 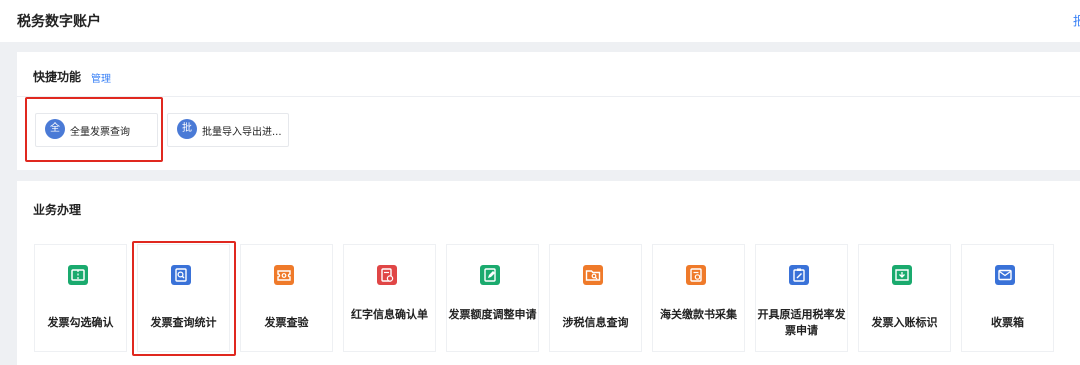 What do you see at coordinates (1076, 20) in the screenshot?
I see `header-right-link: 报` at bounding box center [1076, 20].